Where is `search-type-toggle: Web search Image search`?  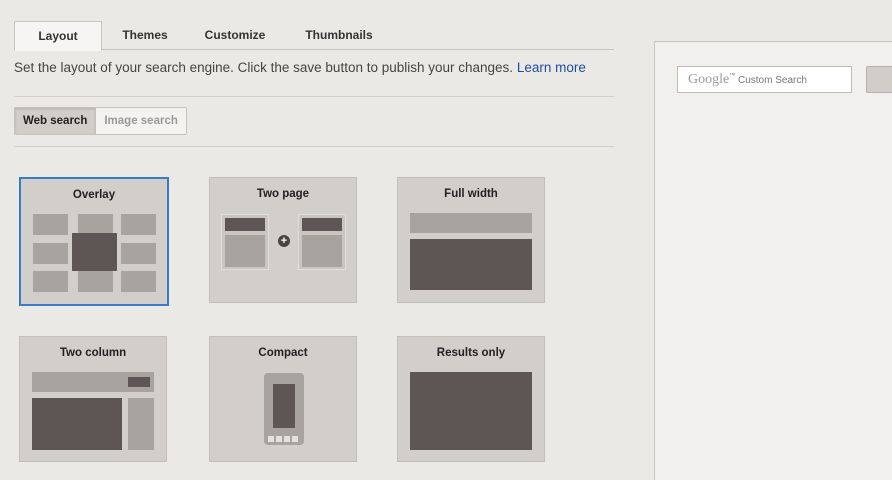 search-type-toggle: Web search Image search is located at coordinates (100, 121).